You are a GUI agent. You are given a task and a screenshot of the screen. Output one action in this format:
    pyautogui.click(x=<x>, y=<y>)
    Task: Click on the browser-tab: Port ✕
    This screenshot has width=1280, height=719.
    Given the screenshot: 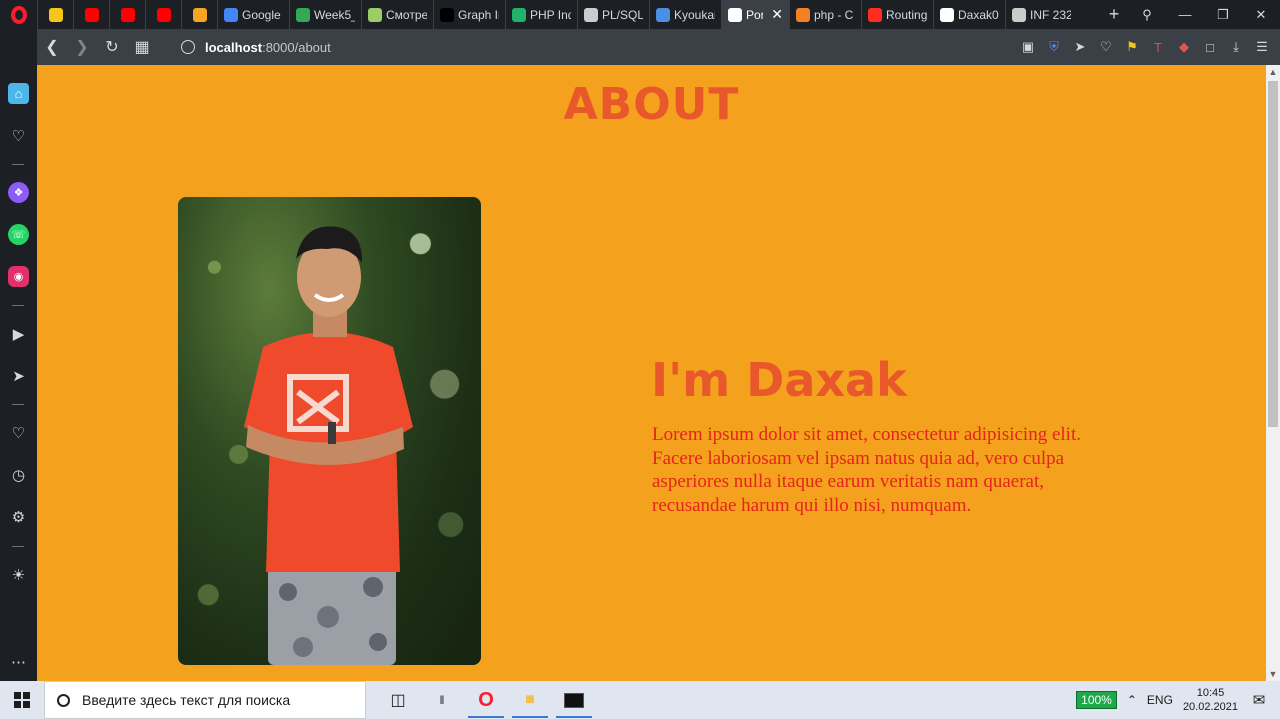 What is the action you would take?
    pyautogui.click(x=755, y=14)
    